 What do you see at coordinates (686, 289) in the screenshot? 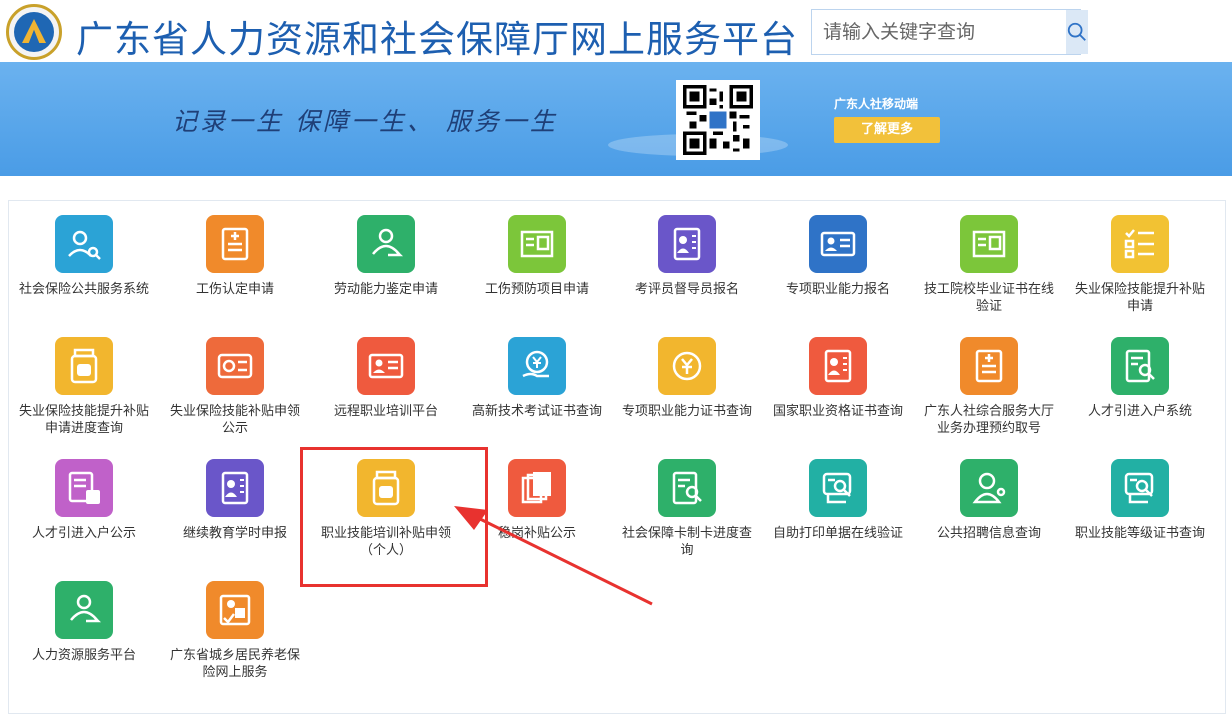
I see `service-label: 考评员督导员报名` at bounding box center [686, 289].